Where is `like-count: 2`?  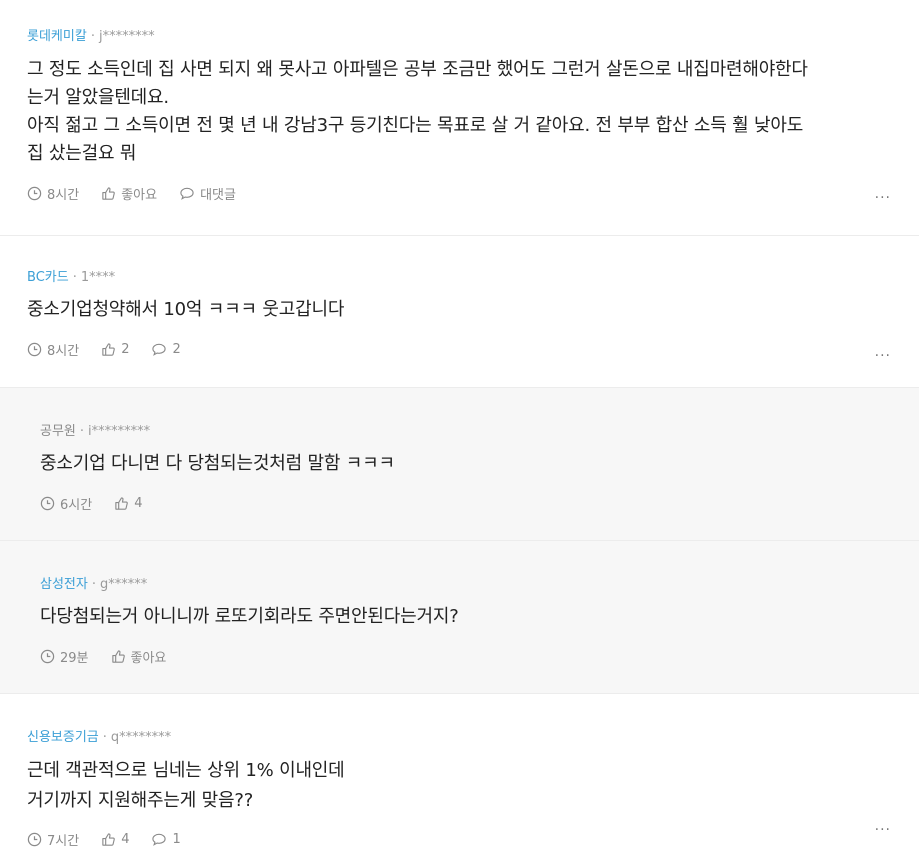 like-count: 2 is located at coordinates (125, 349).